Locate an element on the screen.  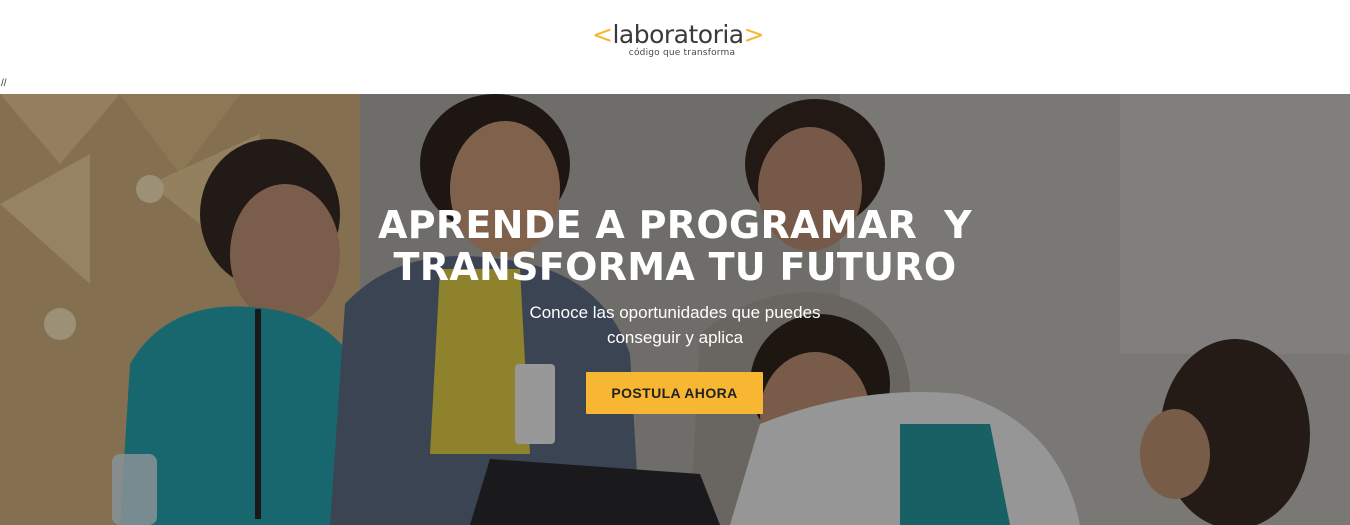
hero-title-line-1: APRENDE A PROGRAMAR Y is located at coordinates (675, 225).